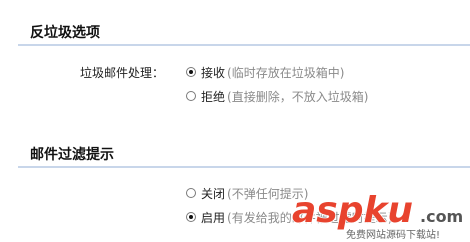 This screenshot has height=242, width=470. What do you see at coordinates (213, 72) in the screenshot?
I see `option-label: 接收` at bounding box center [213, 72].